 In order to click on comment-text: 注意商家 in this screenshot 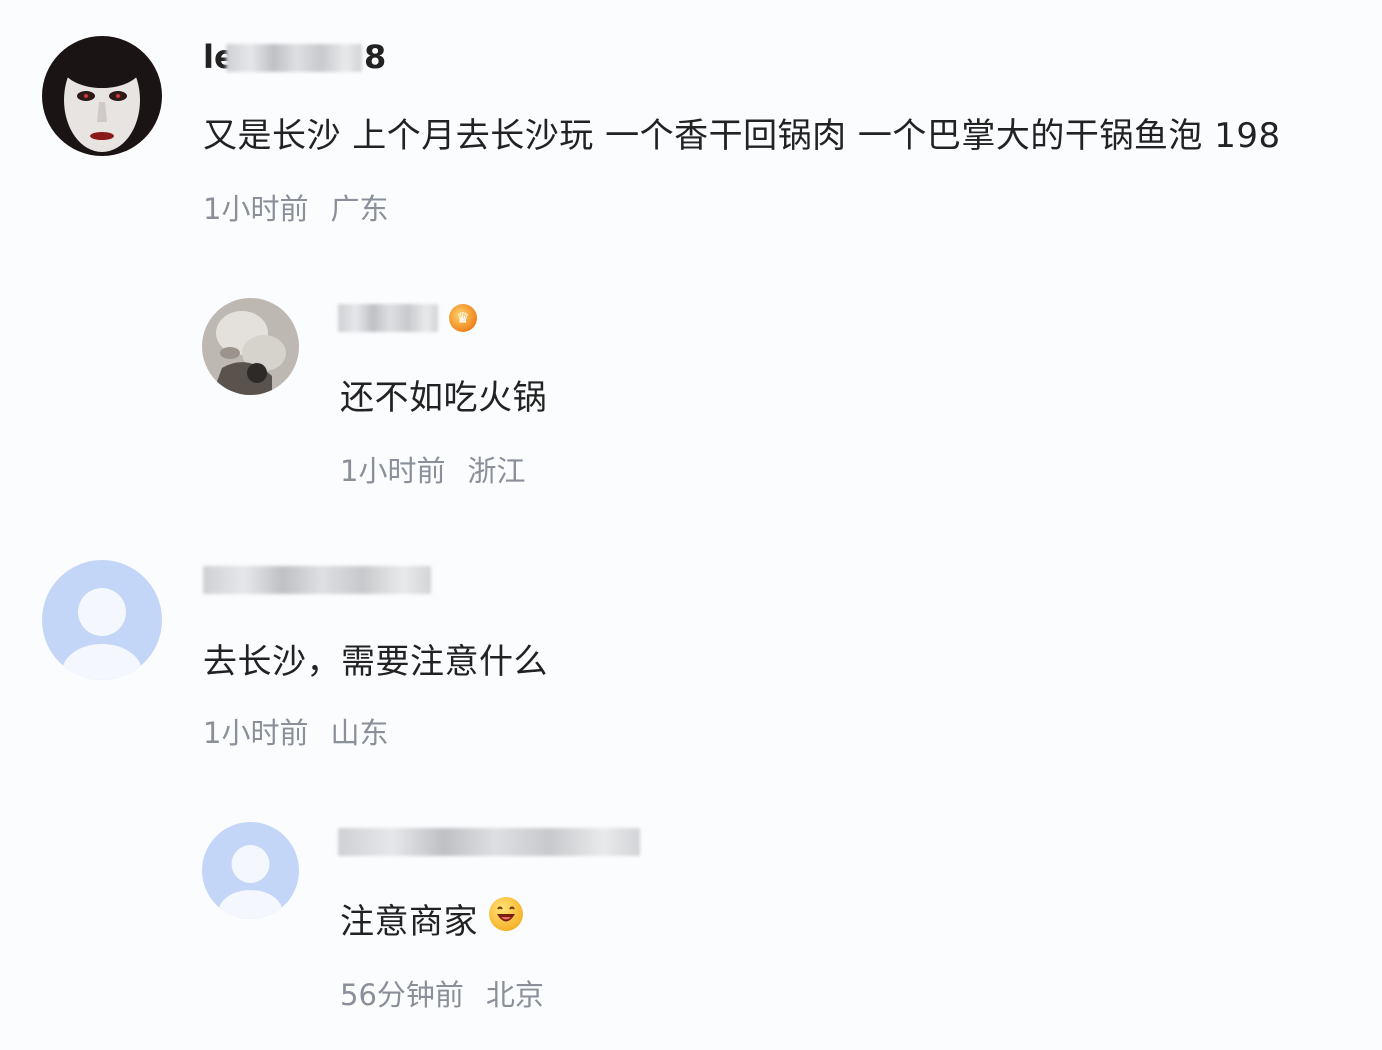, I will do `click(409, 922)`.